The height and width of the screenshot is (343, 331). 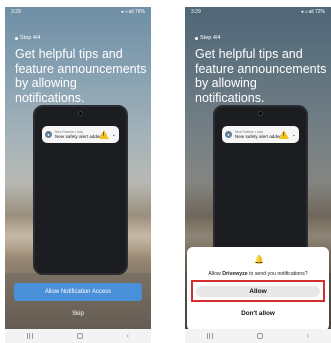 I want to click on allow-notification-access-button: Allow Notification Access, so click(x=78, y=292).